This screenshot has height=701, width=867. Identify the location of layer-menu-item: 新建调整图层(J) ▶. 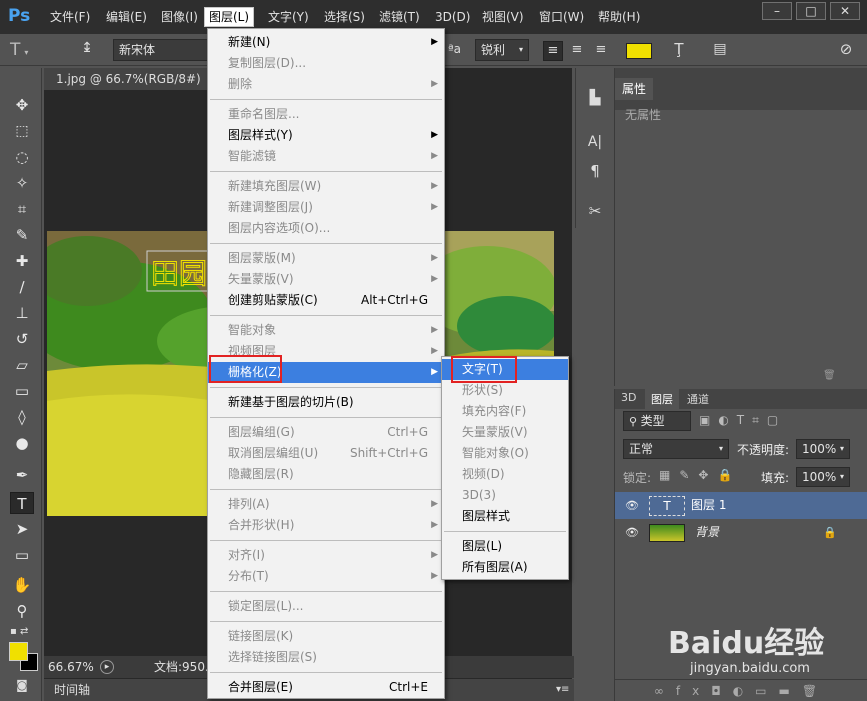
(326, 207).